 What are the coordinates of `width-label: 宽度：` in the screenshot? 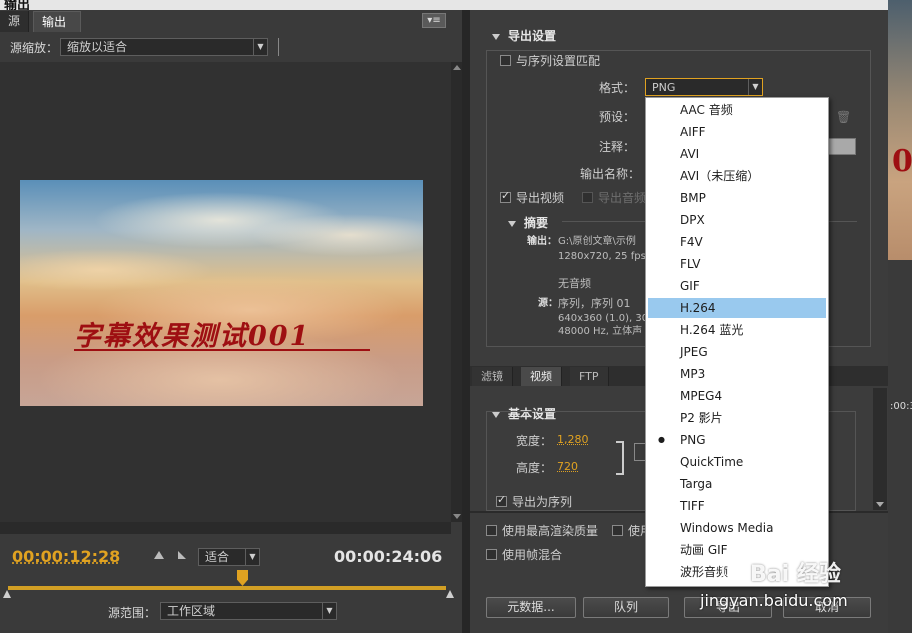 It's located at (534, 440).